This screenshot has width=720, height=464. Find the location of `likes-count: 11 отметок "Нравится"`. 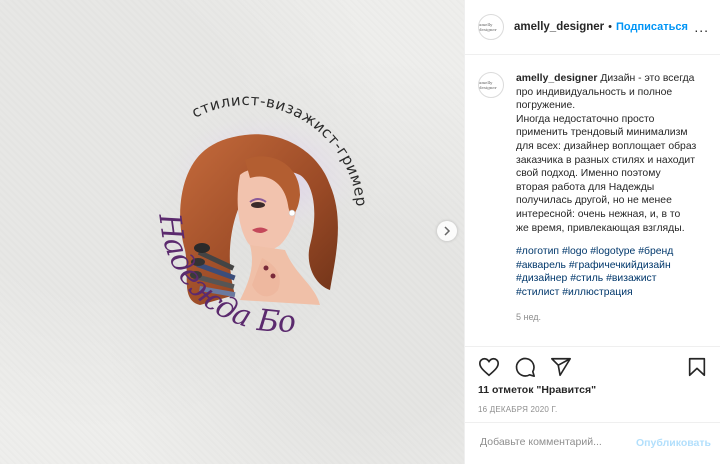

likes-count: 11 отметок "Нравится" is located at coordinates (537, 390).